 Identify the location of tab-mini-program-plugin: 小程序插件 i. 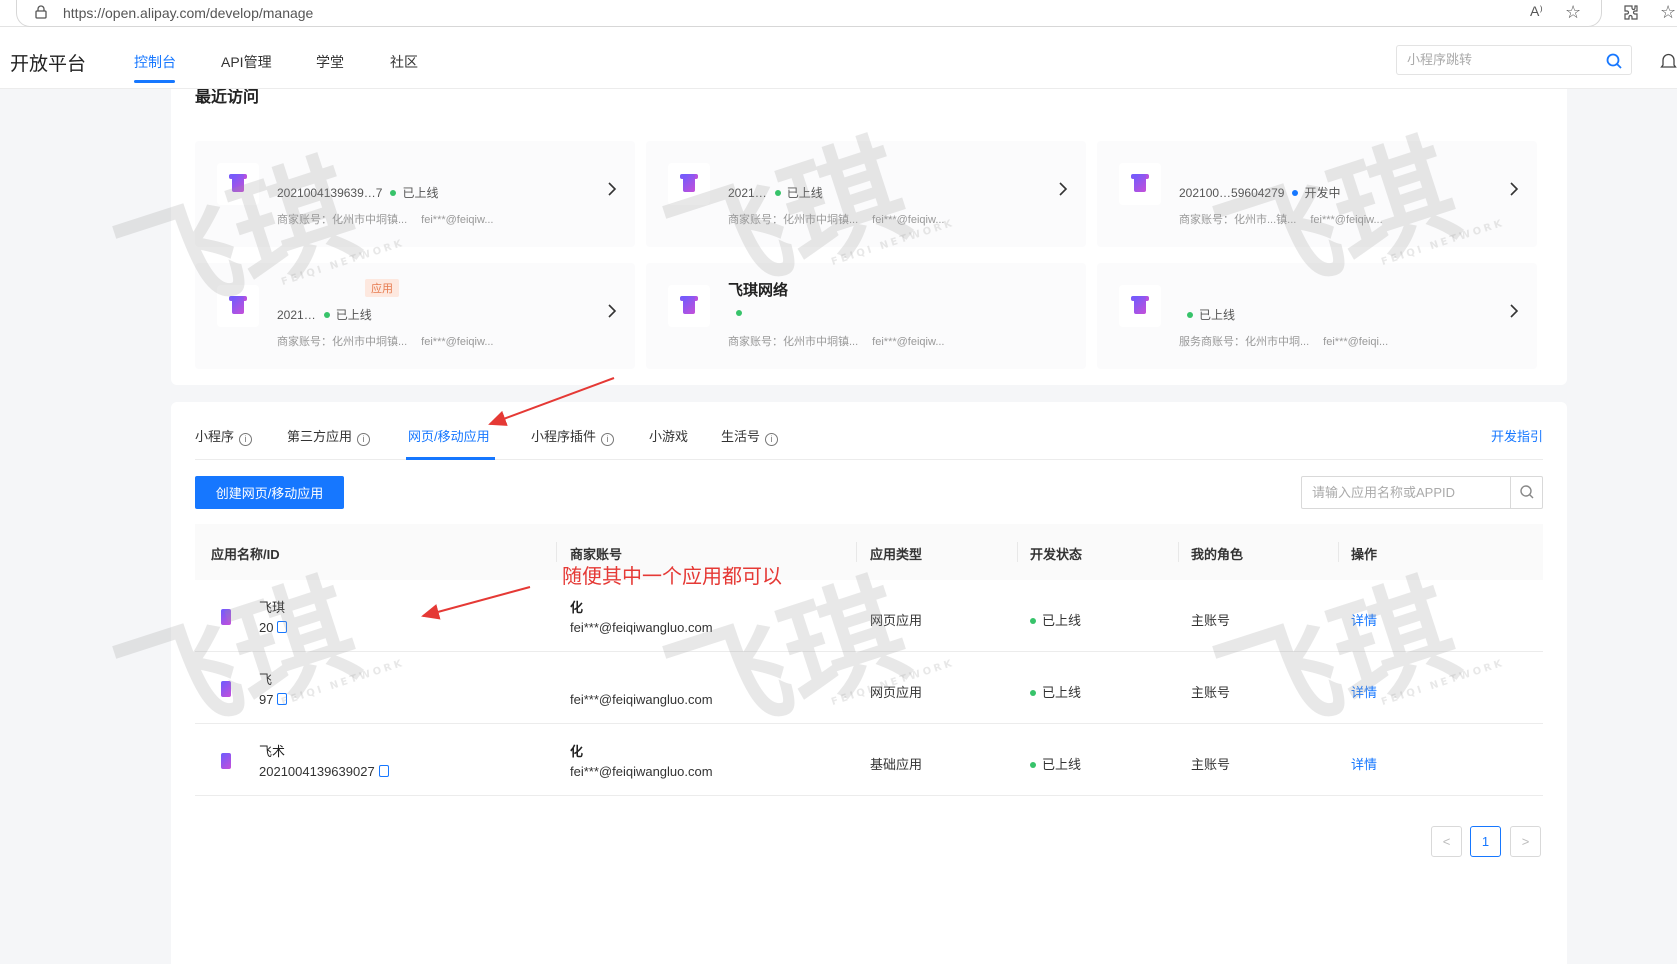
(573, 436).